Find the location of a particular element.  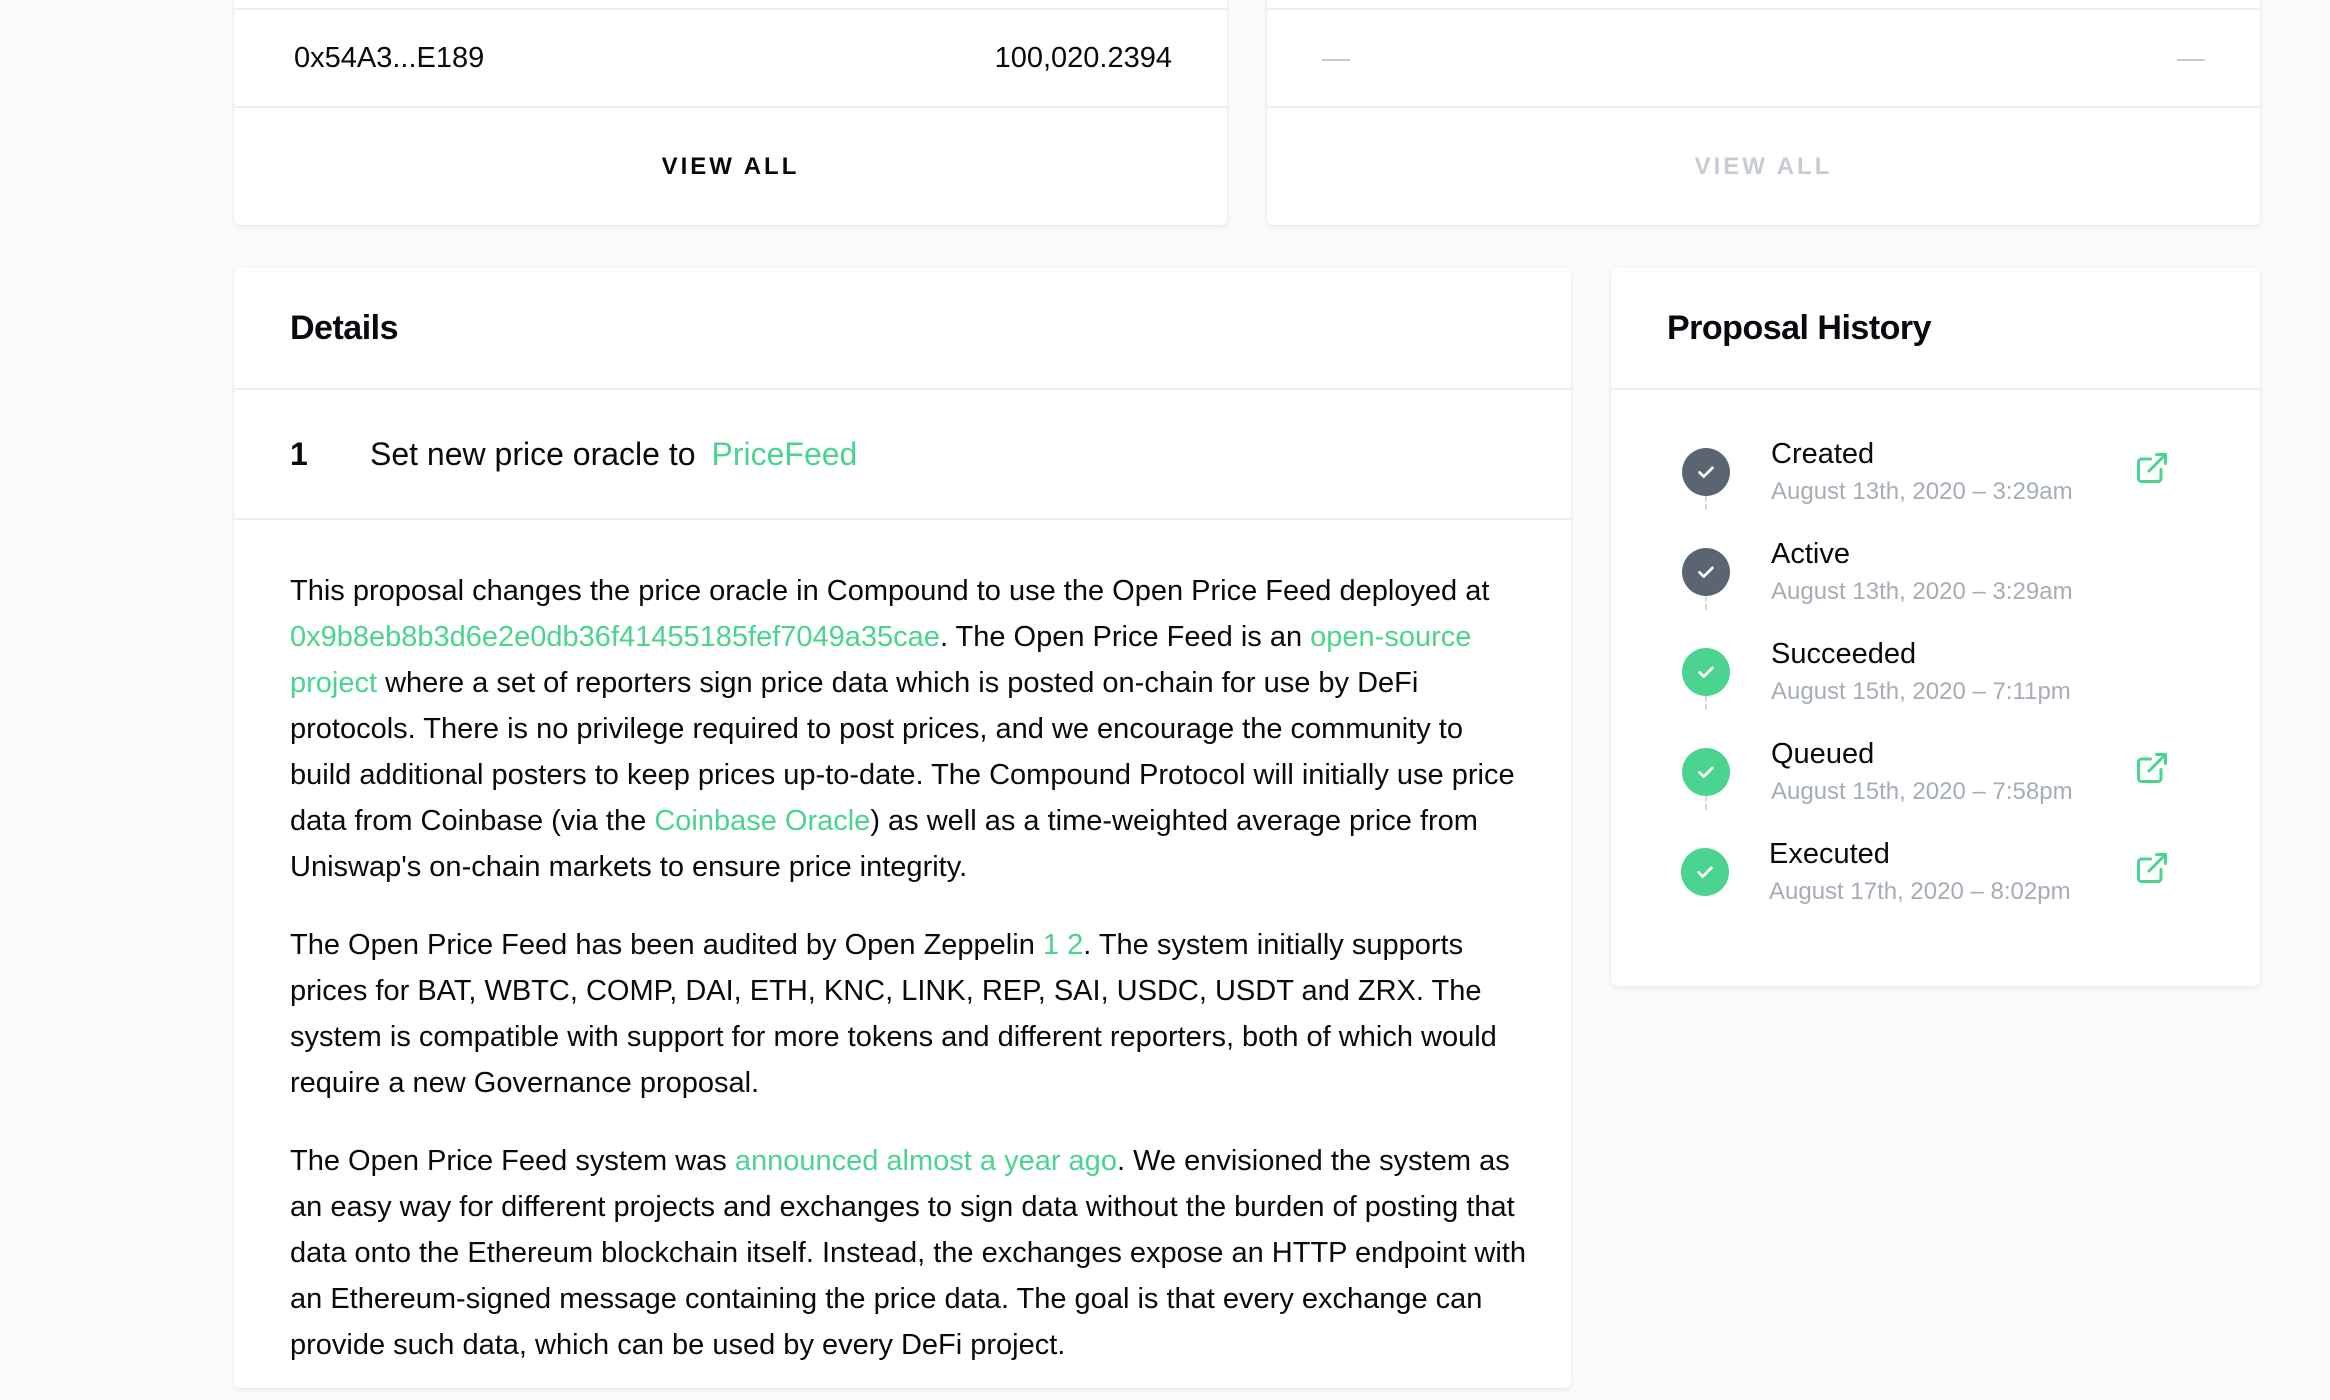

history-step-queued: Queued August 15th, 2020 – 7:58pm is located at coordinates (1935, 780).